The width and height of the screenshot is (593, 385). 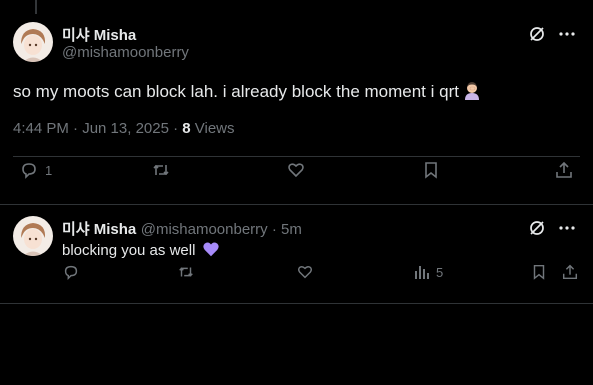 I want to click on analytics-icon, so click(x=422, y=272).